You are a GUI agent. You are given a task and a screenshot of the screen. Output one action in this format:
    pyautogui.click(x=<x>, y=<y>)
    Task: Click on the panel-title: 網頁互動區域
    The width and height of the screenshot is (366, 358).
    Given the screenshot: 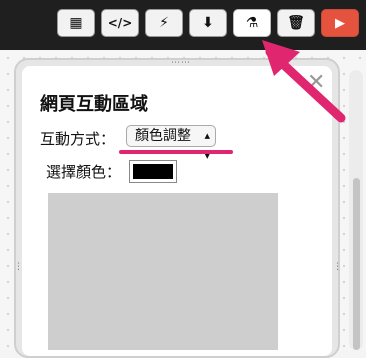 What is the action you would take?
    pyautogui.click(x=94, y=104)
    